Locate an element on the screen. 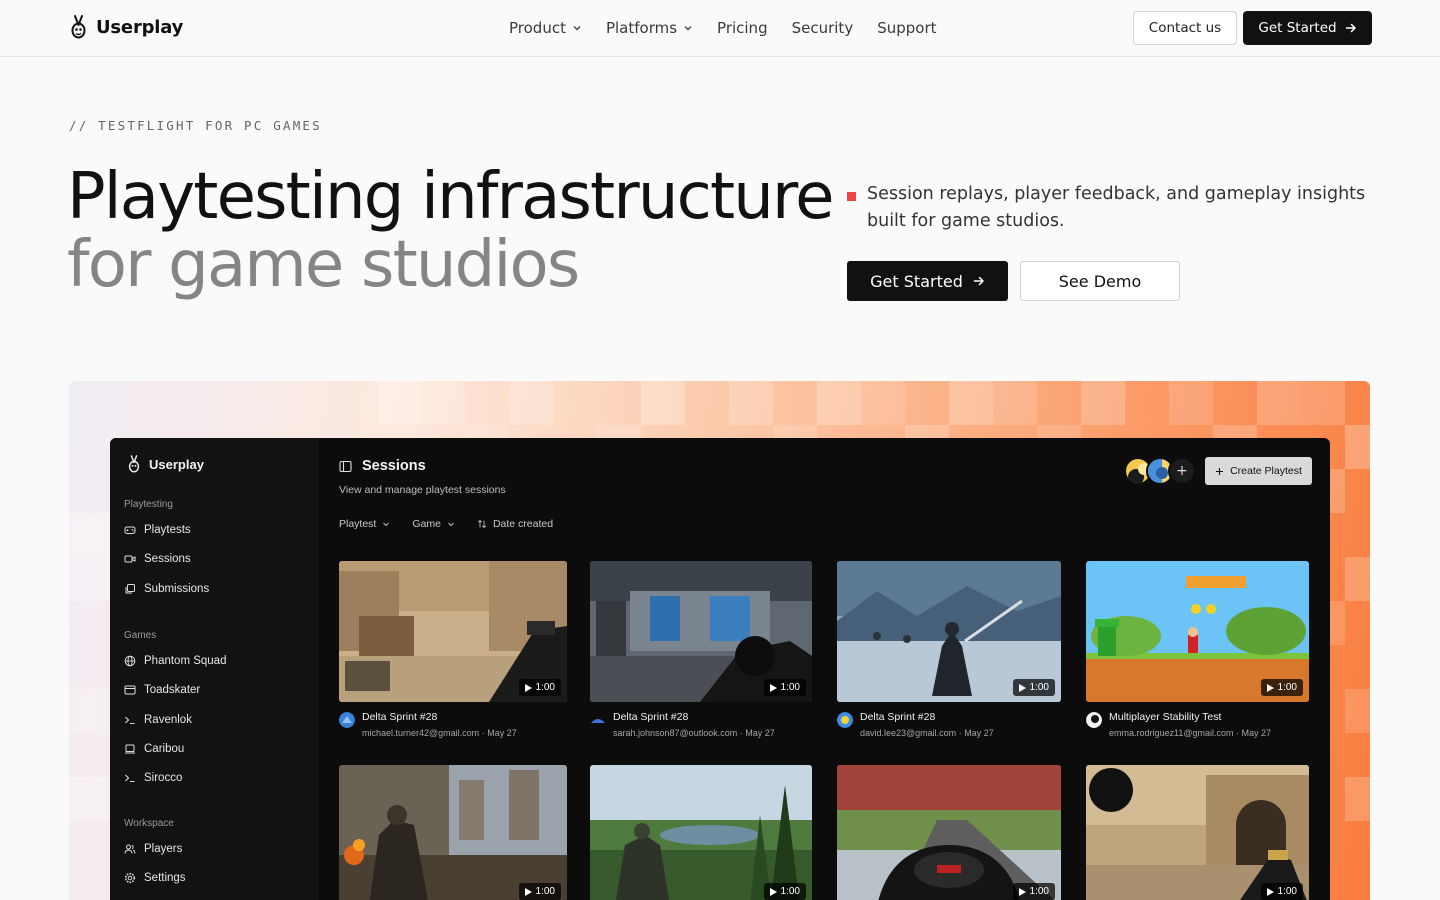 The image size is (1440, 900). hero-get-started-button: Get Started is located at coordinates (927, 281).